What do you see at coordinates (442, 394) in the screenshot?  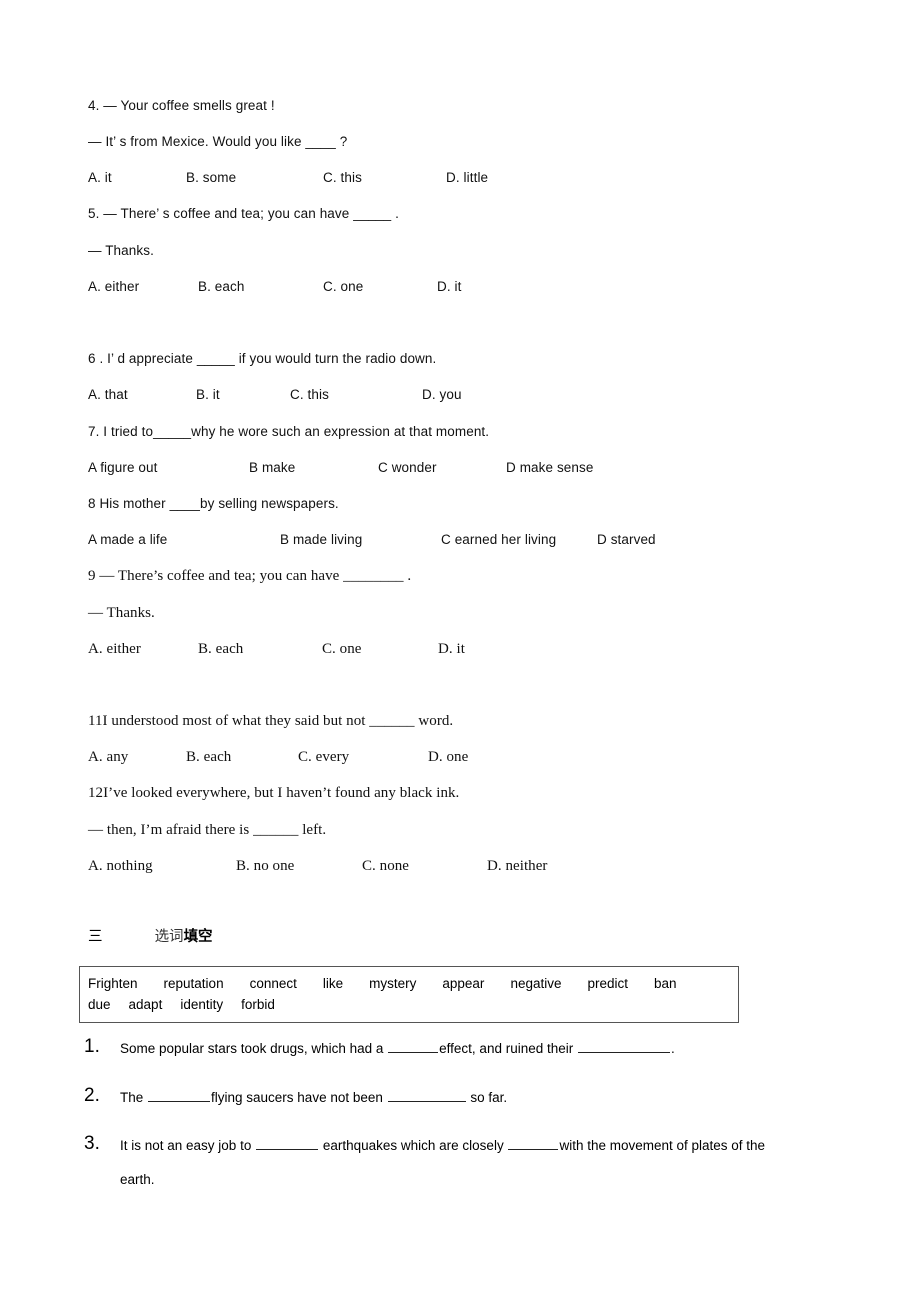 I see `option-d: D. you` at bounding box center [442, 394].